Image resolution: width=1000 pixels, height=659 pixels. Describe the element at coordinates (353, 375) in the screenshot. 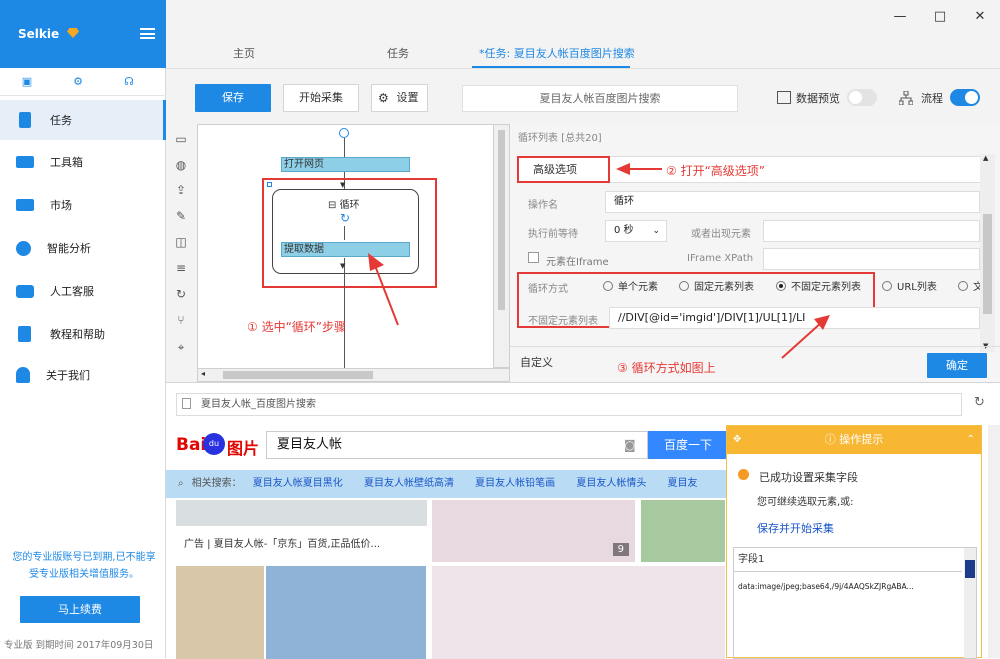

I see `canvas-horizontal-scrollbar: ◂` at that location.